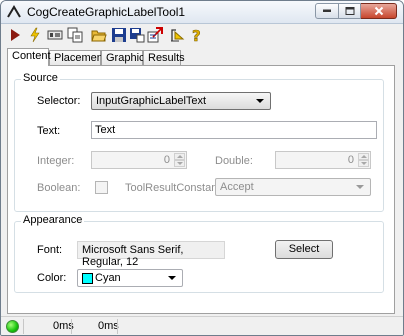 The width and height of the screenshot is (404, 336). I want to click on boolean-checkbox, so click(101, 187).